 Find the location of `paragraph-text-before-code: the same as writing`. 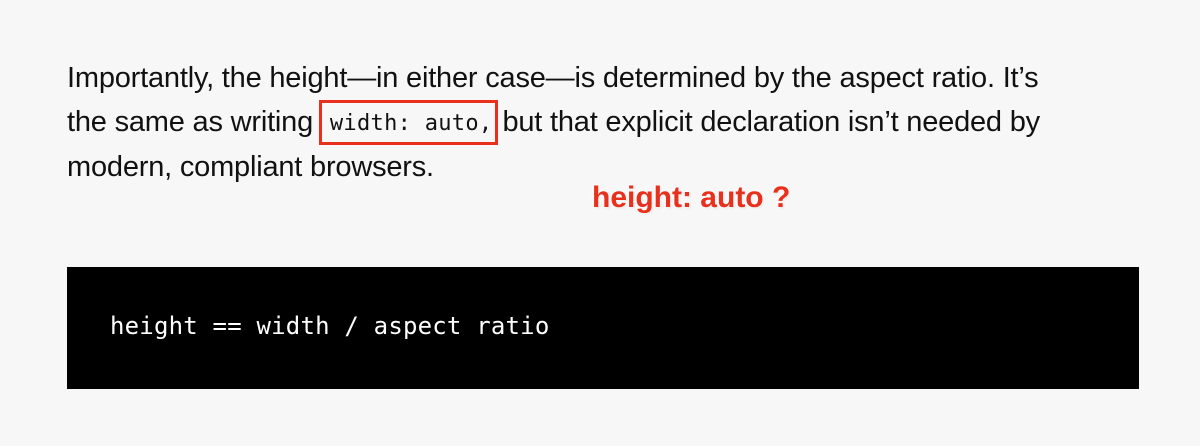

paragraph-text-before-code: the same as writing is located at coordinates (190, 122).